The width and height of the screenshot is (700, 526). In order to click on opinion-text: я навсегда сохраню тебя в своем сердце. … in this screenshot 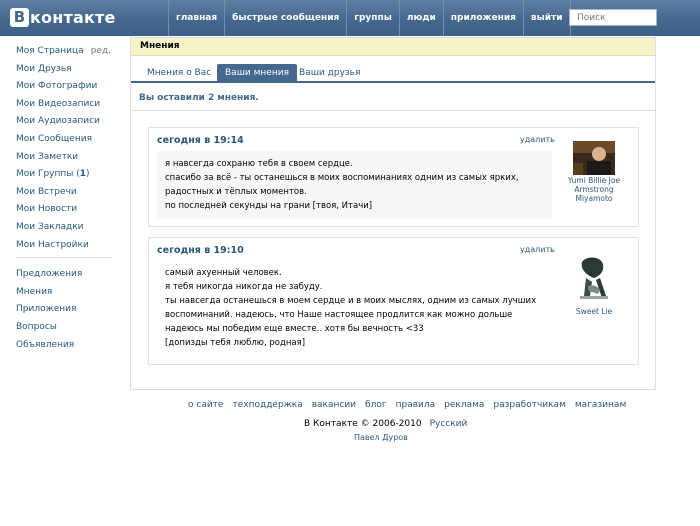, I will do `click(354, 185)`.